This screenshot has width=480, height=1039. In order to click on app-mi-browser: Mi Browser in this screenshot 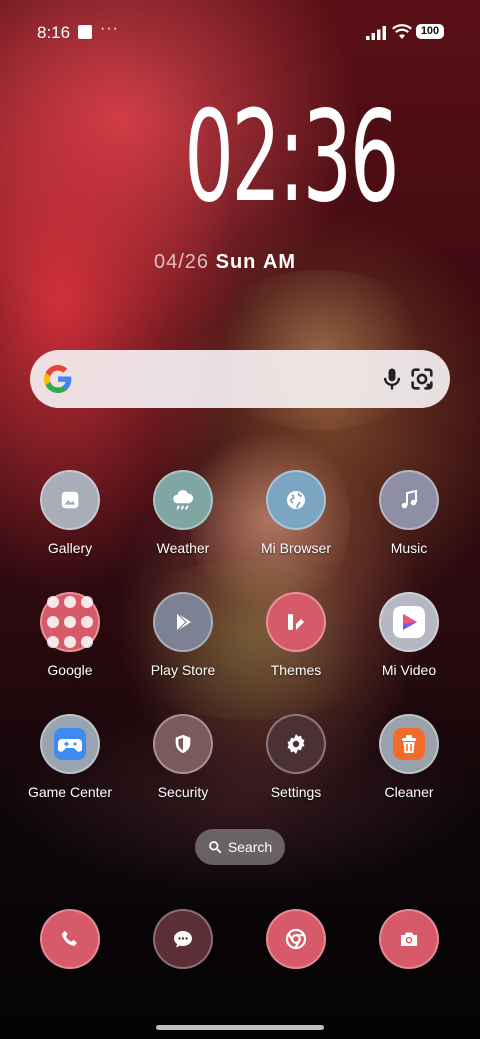, I will do `click(296, 513)`.